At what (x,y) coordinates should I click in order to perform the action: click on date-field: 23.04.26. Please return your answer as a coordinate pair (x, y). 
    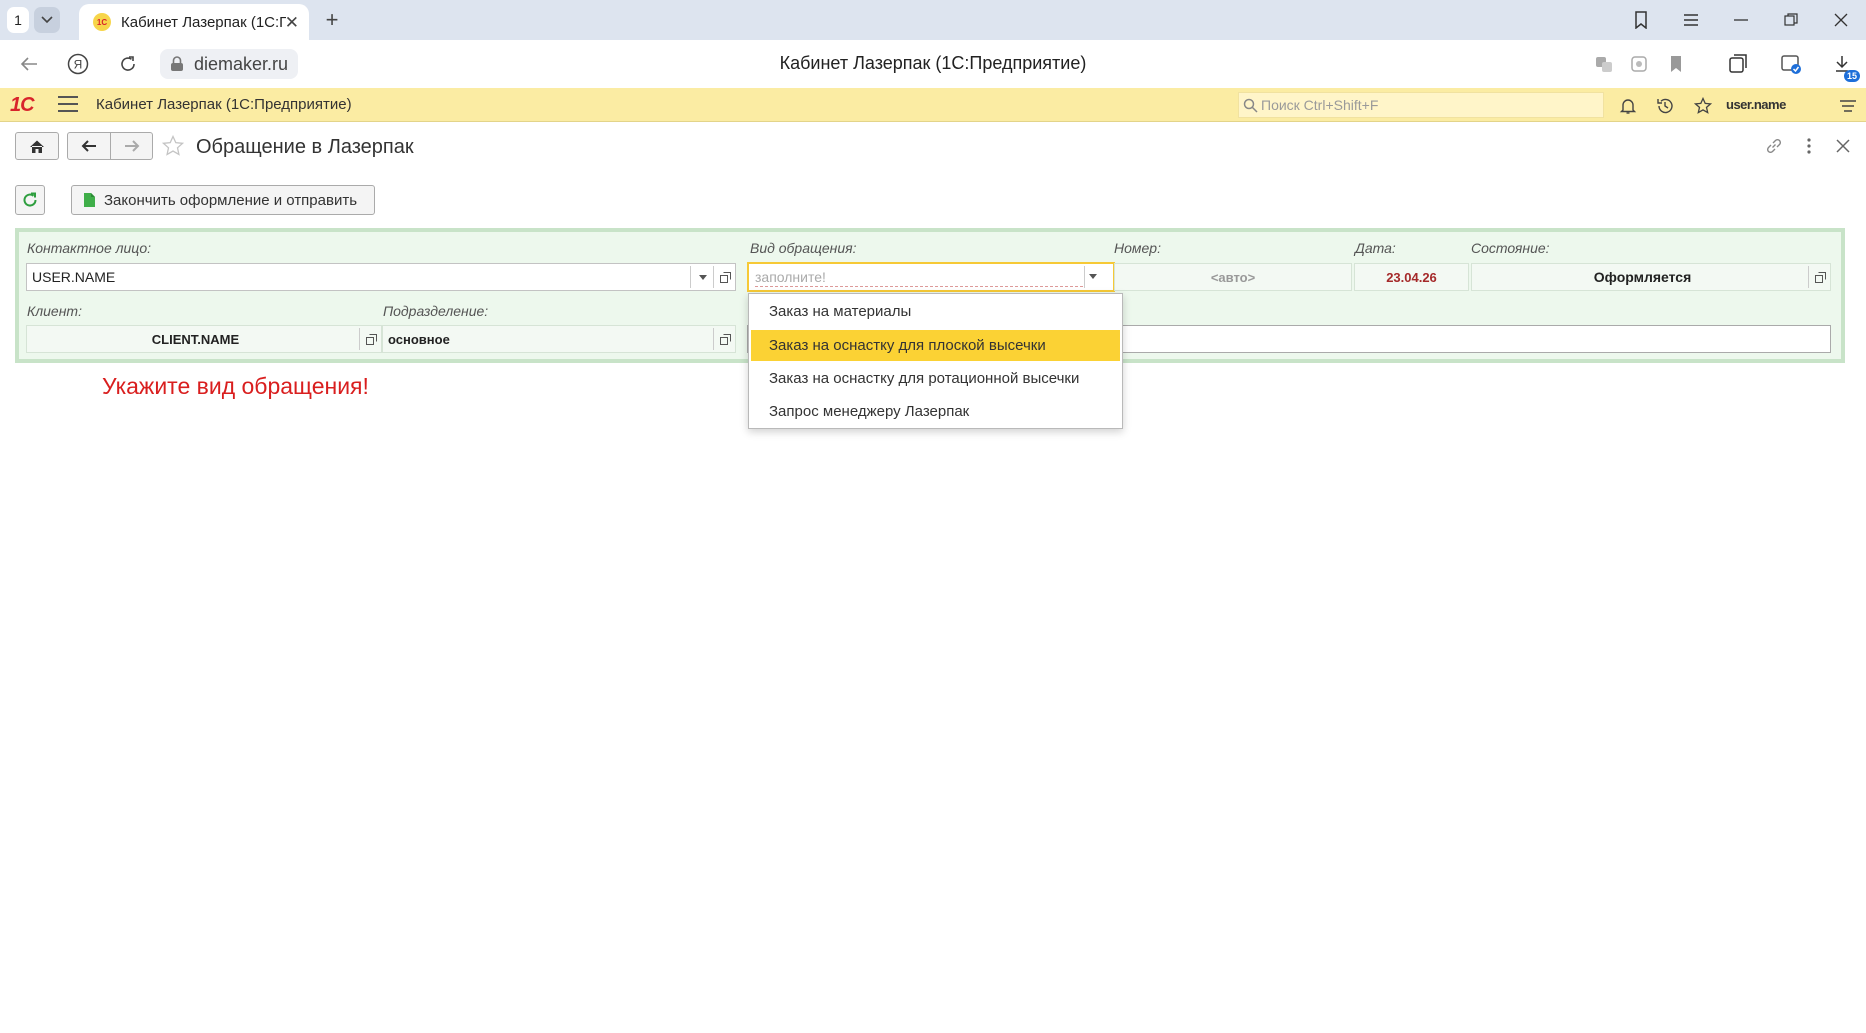
    Looking at the image, I should click on (1411, 277).